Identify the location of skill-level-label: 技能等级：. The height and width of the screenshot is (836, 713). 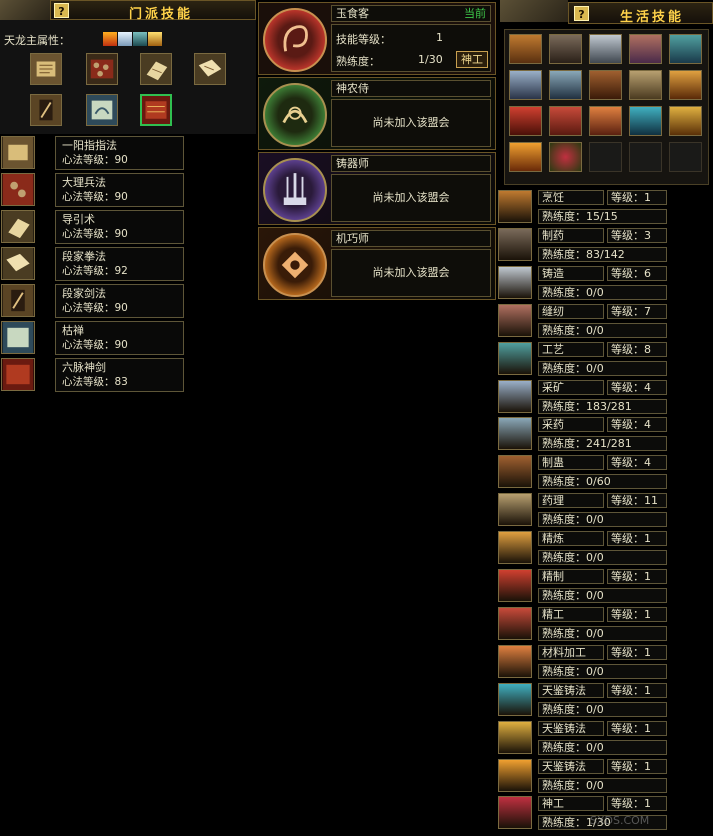
(363, 39).